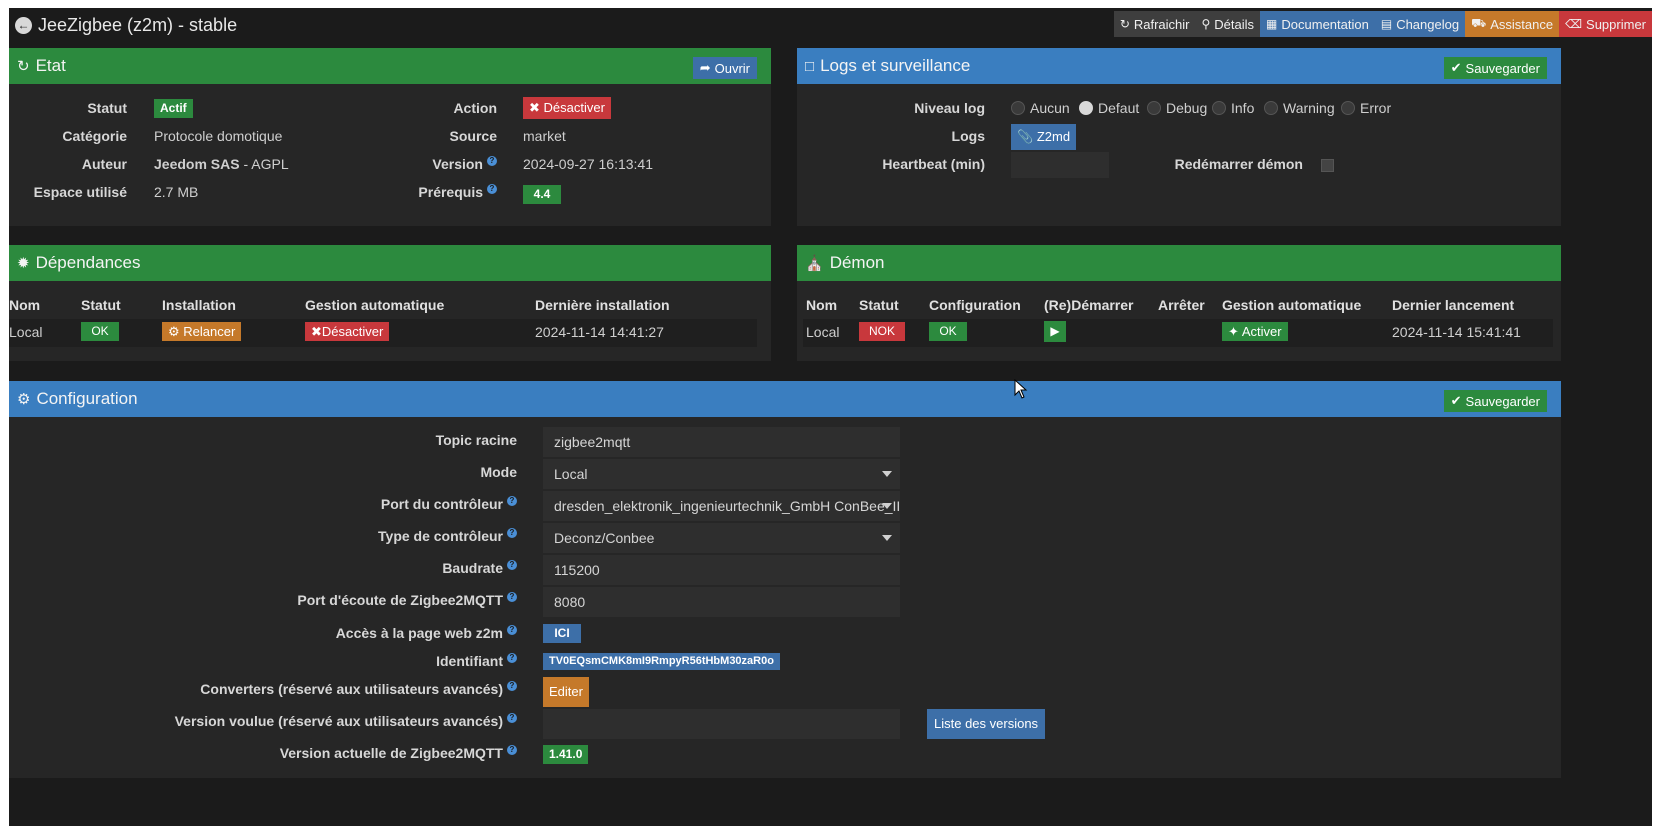 The image size is (1660, 833). What do you see at coordinates (440, 536) in the screenshot?
I see `type-label: Type de contrôleur` at bounding box center [440, 536].